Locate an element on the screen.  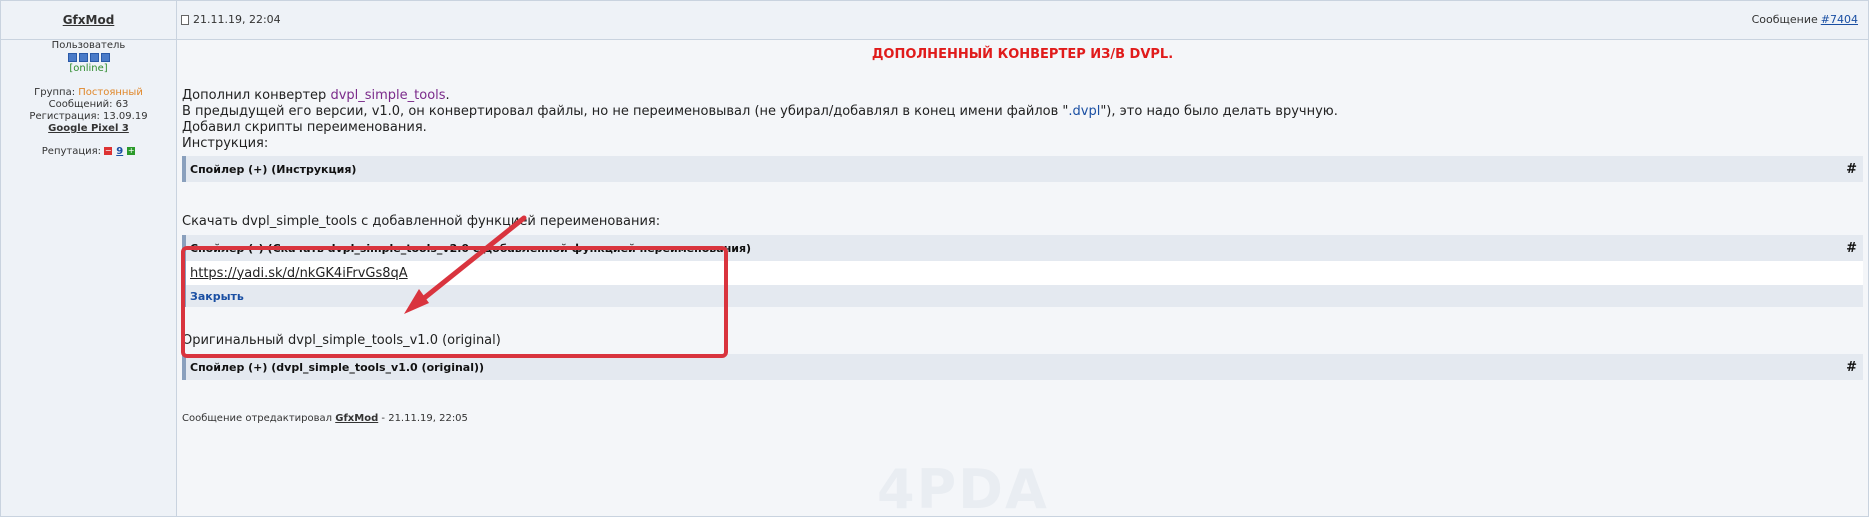
group-value: Постоянный is located at coordinates (110, 92).